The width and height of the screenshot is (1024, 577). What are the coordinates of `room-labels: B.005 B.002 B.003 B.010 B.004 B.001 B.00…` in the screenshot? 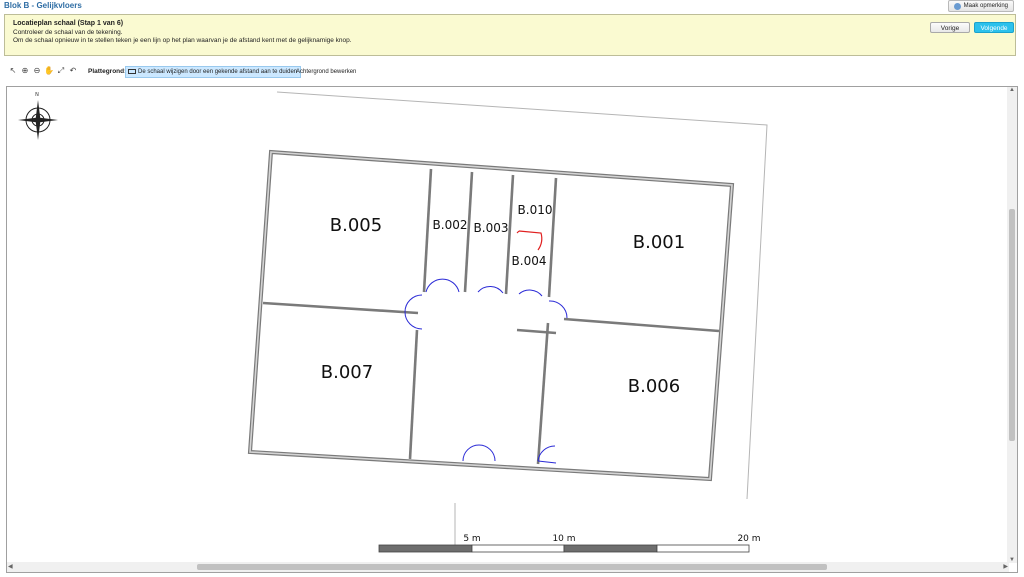 It's located at (503, 300).